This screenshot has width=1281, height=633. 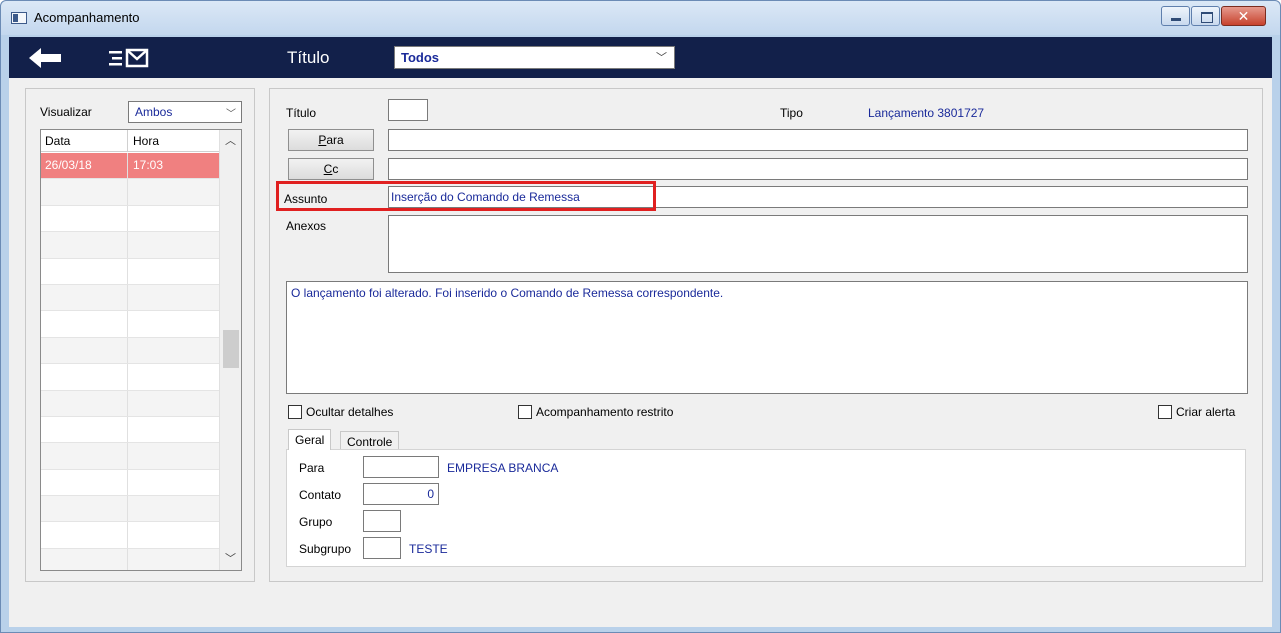 What do you see at coordinates (401, 494) in the screenshot?
I see `contato-input: 0` at bounding box center [401, 494].